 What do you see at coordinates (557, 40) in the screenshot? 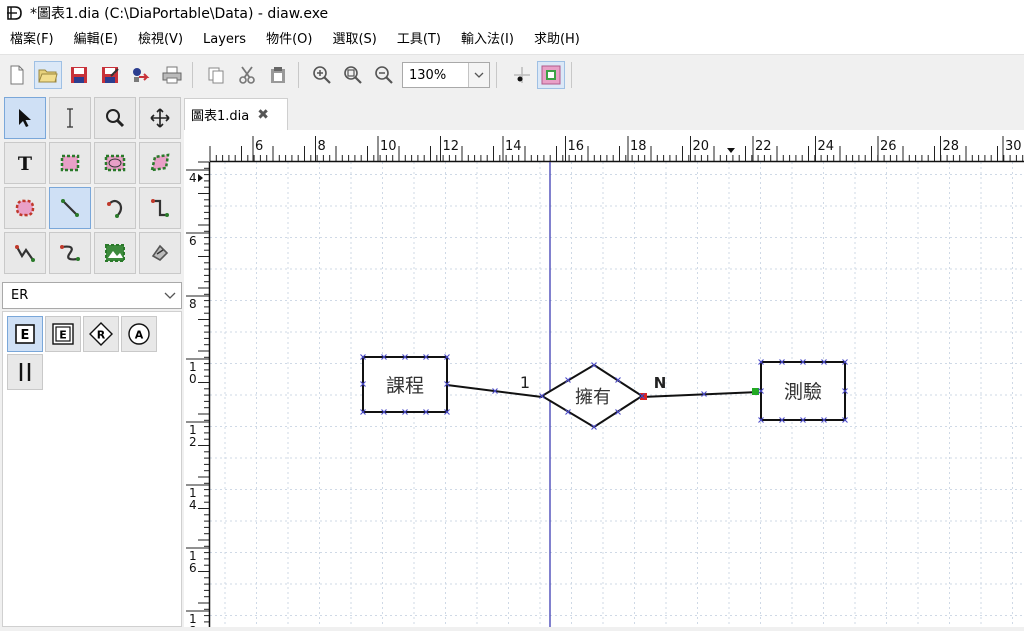
I see `menu-item-8: 求助(H)` at bounding box center [557, 40].